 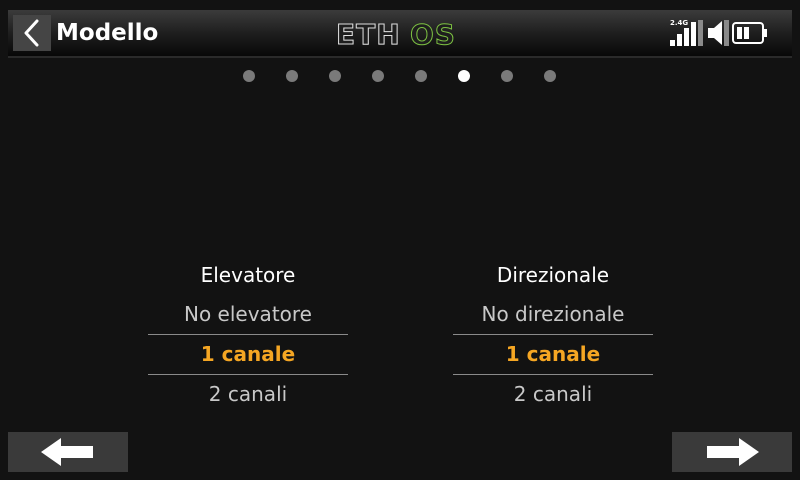 I want to click on signal-bars-icon: 2.4G, so click(x=686, y=32).